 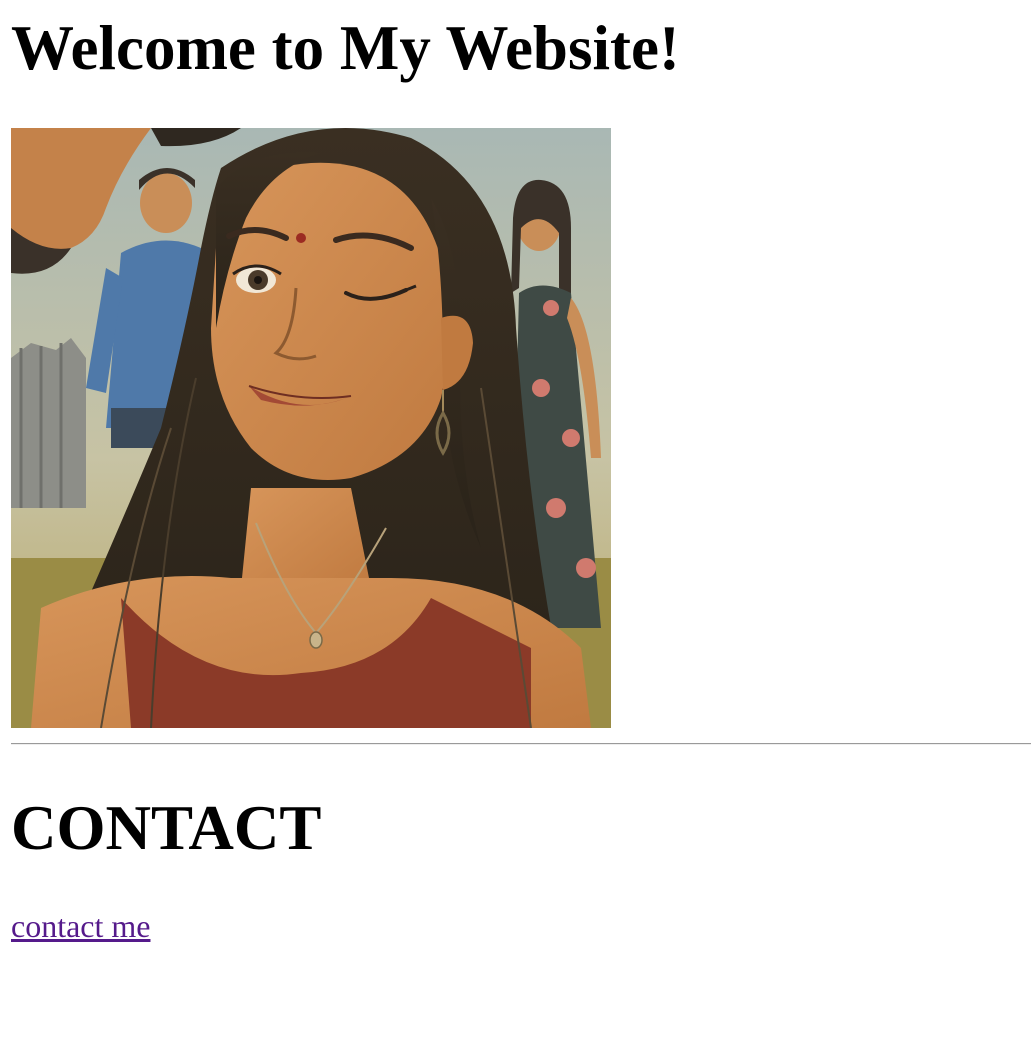 I want to click on contact-heading: CONTACT, so click(x=166, y=828).